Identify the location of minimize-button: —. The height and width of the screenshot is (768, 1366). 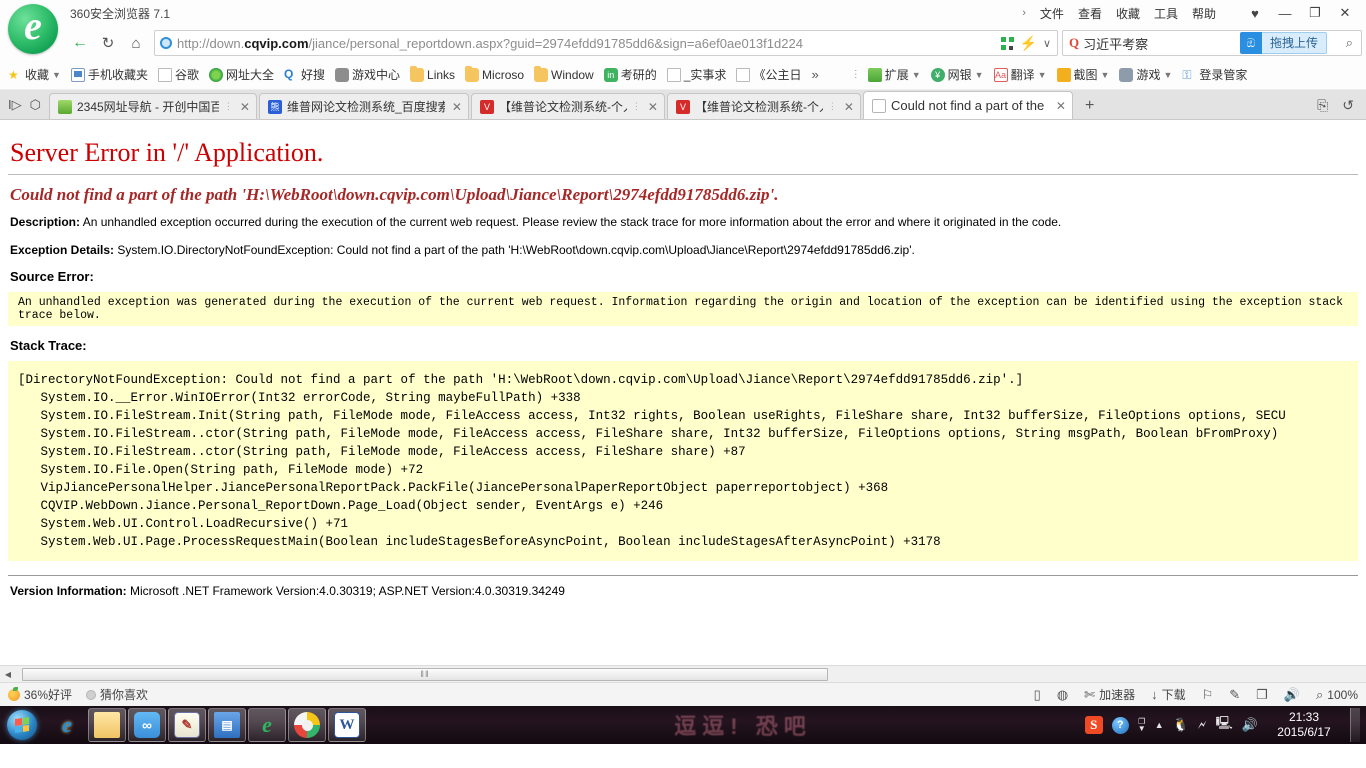
(1285, 13).